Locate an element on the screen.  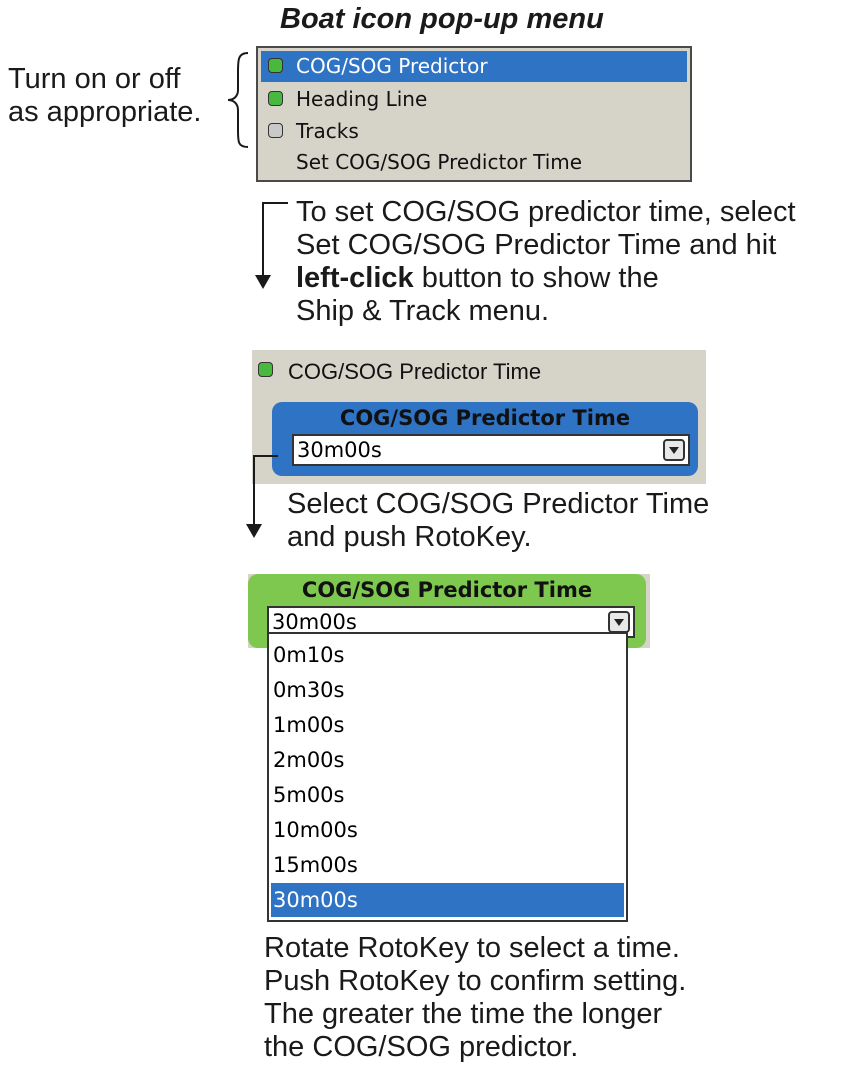
menu-item-set-cog-sog-predictor-time: Set COG/SOG Predictor Time is located at coordinates (474, 162).